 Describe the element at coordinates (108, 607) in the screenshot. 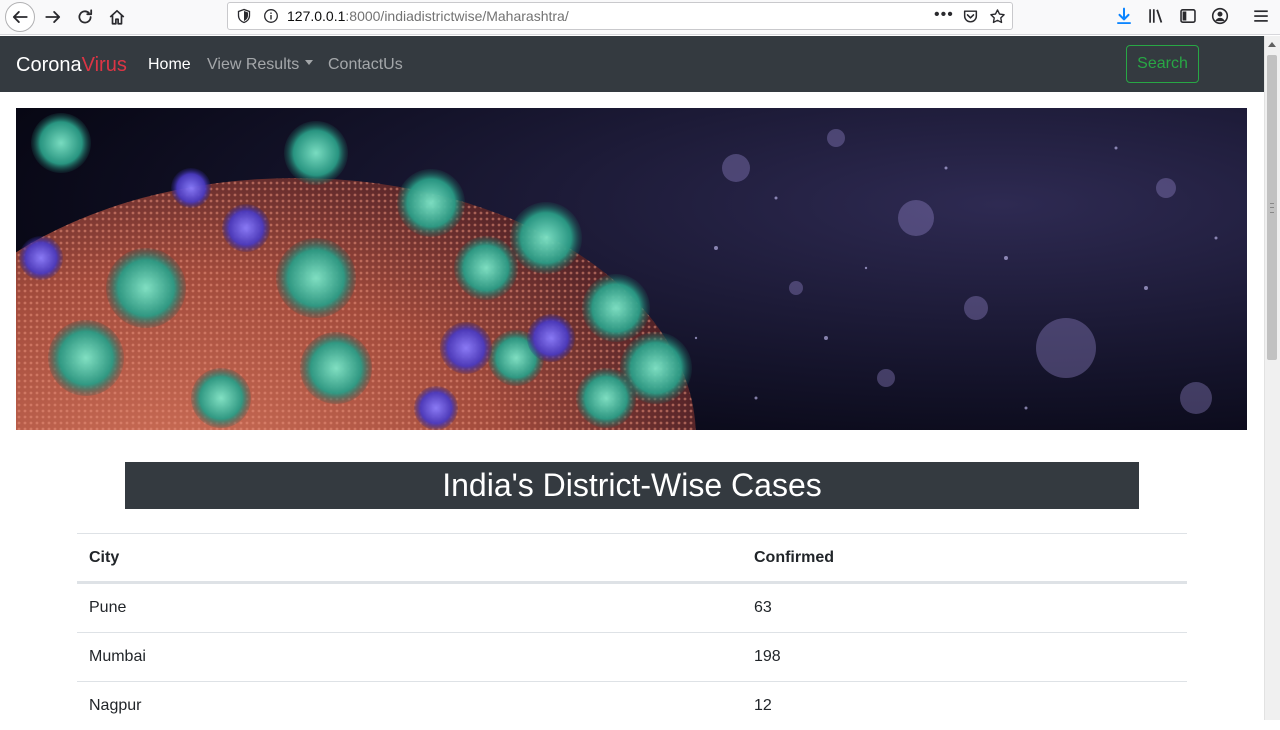

I see `city-cell: Pune` at that location.